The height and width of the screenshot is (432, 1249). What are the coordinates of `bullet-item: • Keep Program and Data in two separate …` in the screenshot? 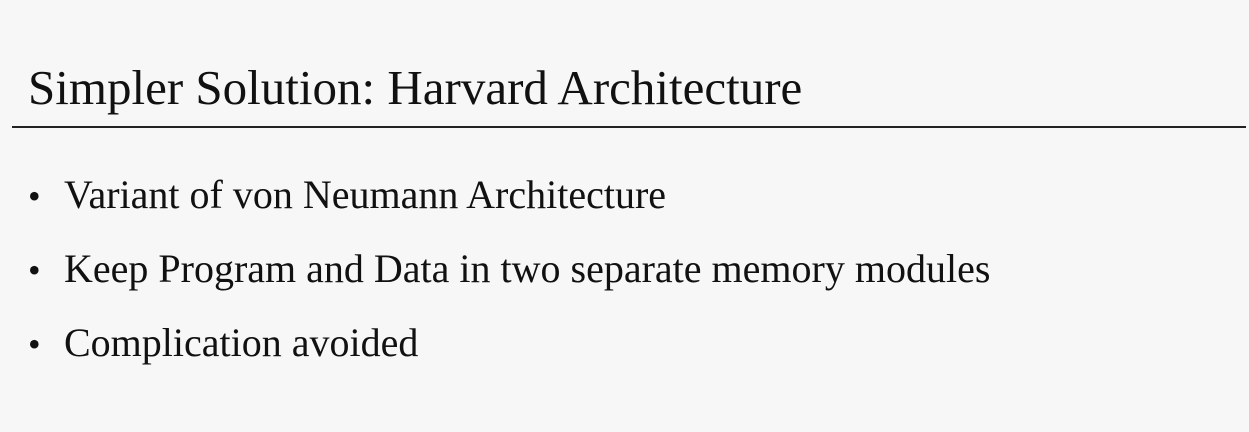 It's located at (509, 269).